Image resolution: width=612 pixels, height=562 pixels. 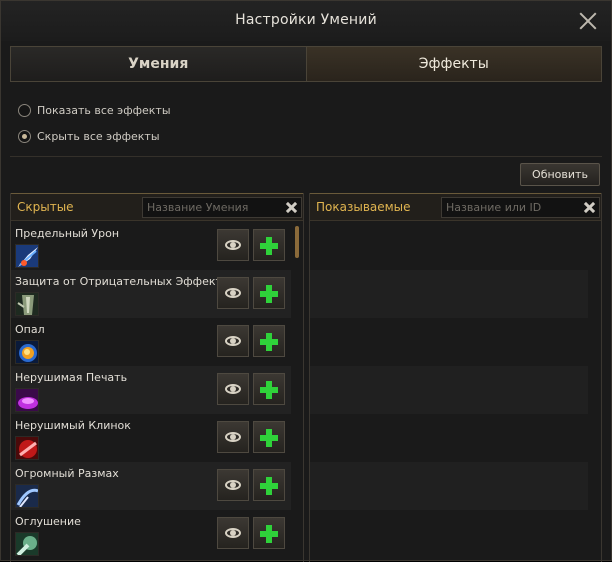 I want to click on hide-all-effects-option: Скрыть все эффекты, so click(x=89, y=136).